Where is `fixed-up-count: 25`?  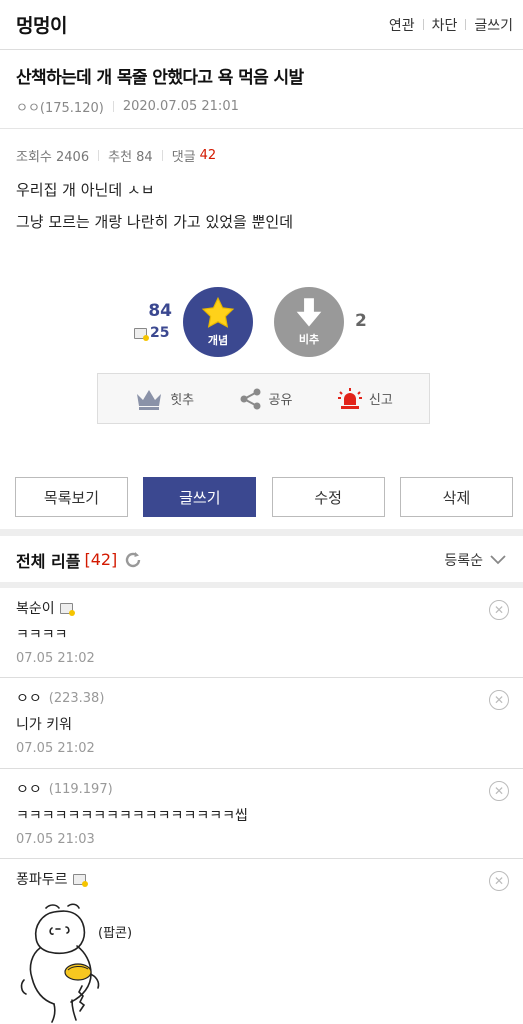 fixed-up-count: 25 is located at coordinates (151, 333).